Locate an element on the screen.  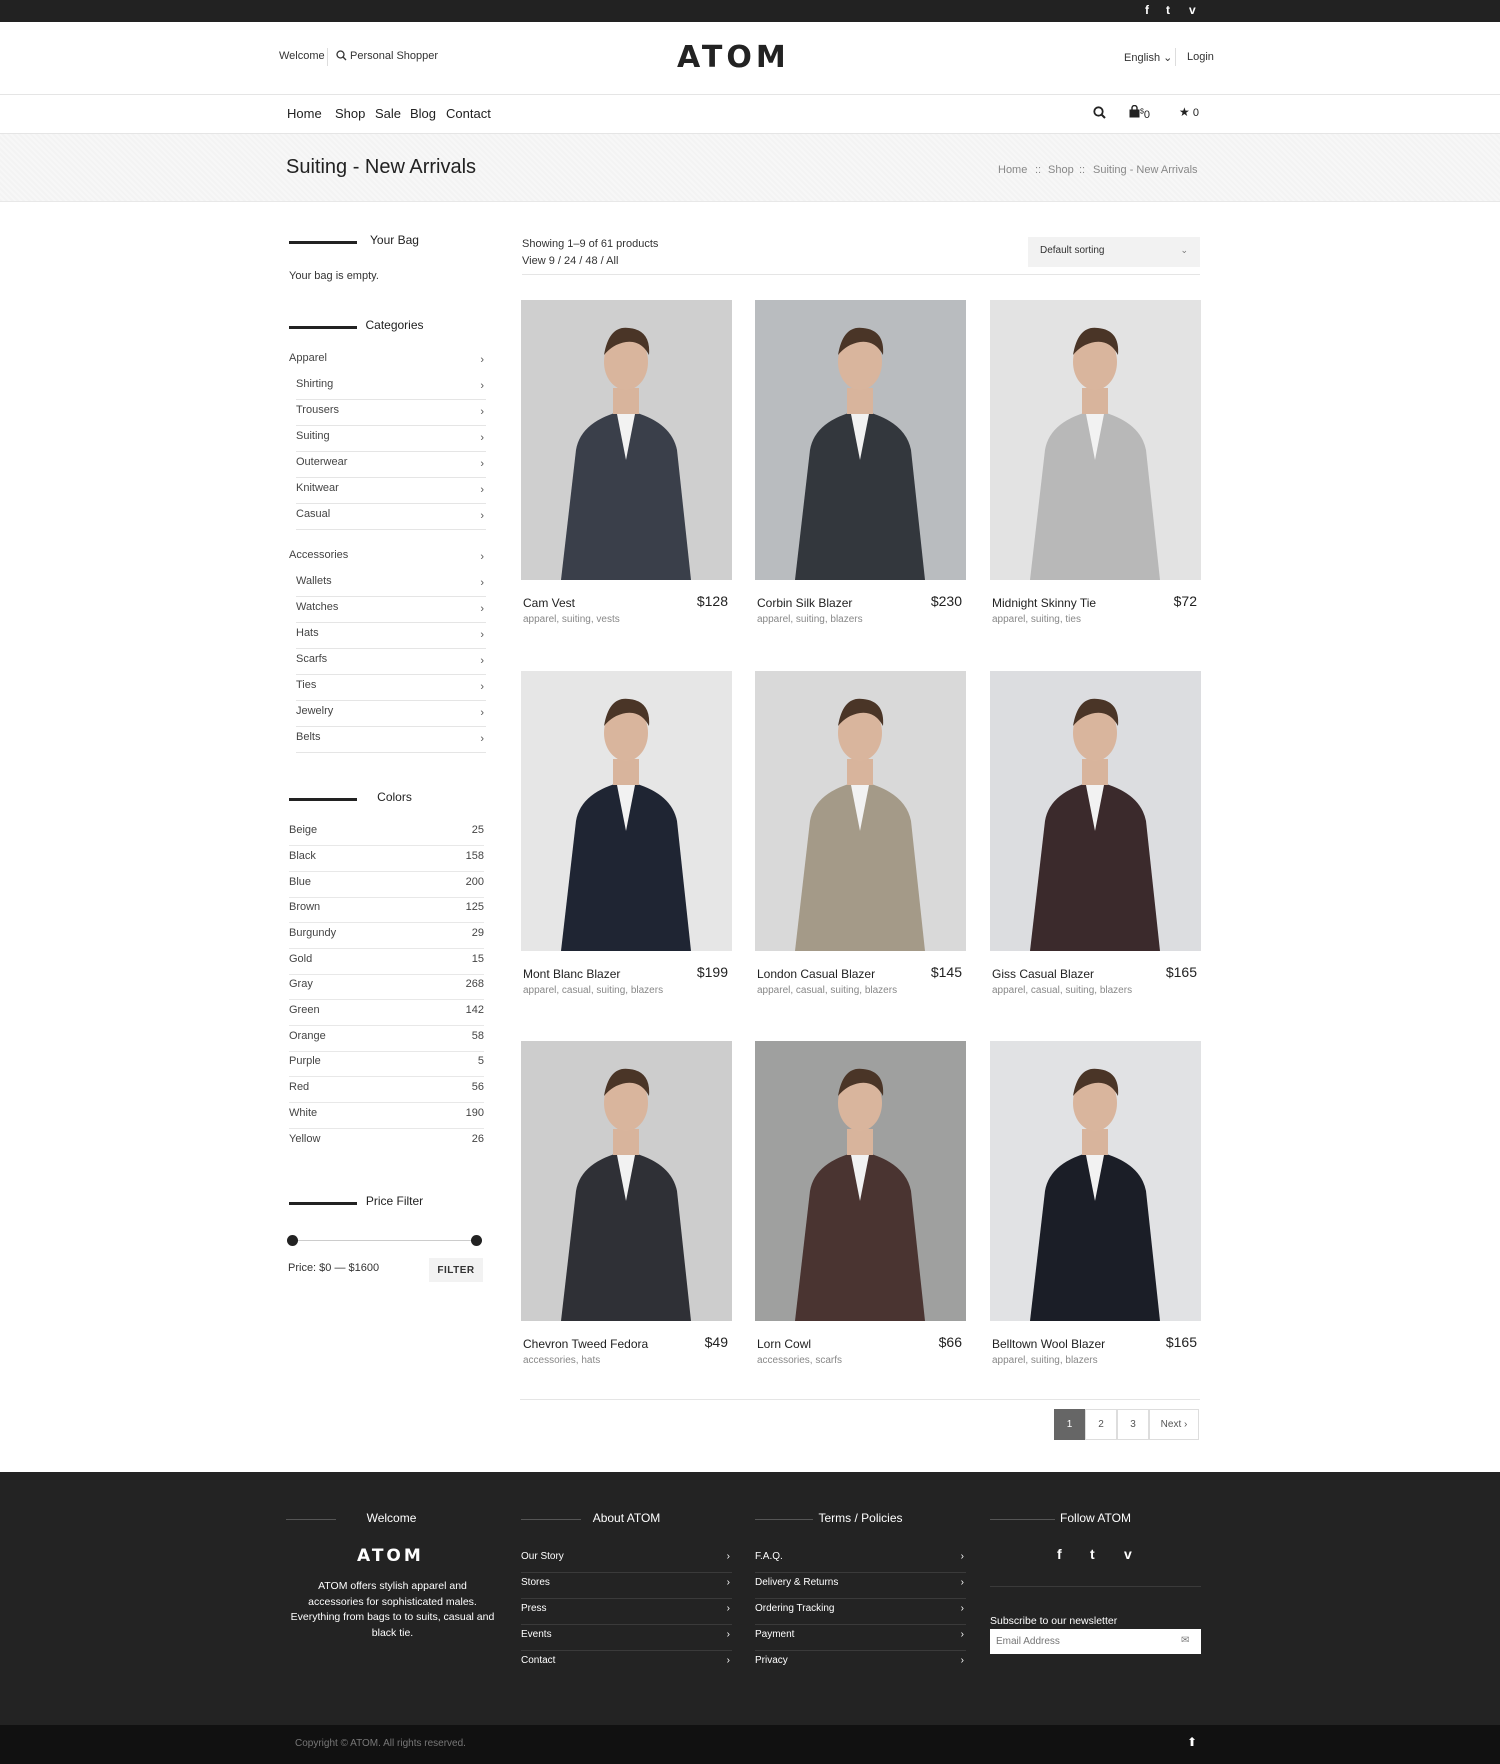
footer-link-privacy: Privacy › is located at coordinates (860, 1666).